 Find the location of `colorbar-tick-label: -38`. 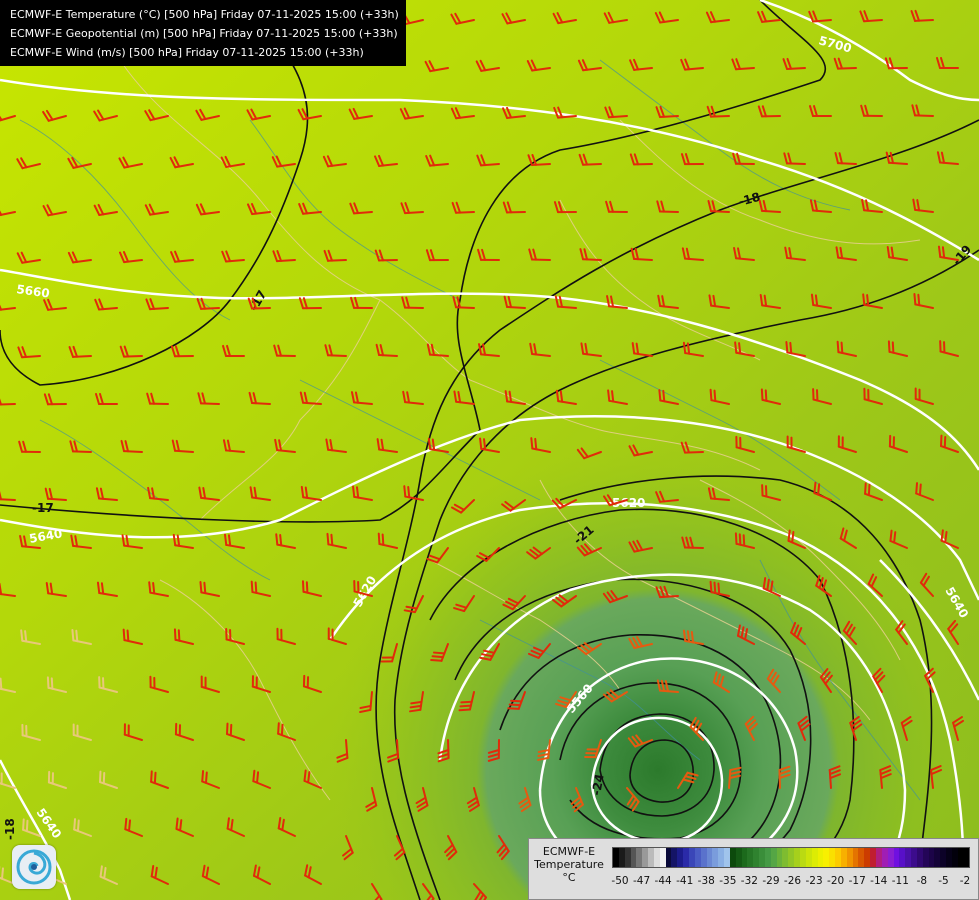

colorbar-tick-label: -38 is located at coordinates (706, 881).